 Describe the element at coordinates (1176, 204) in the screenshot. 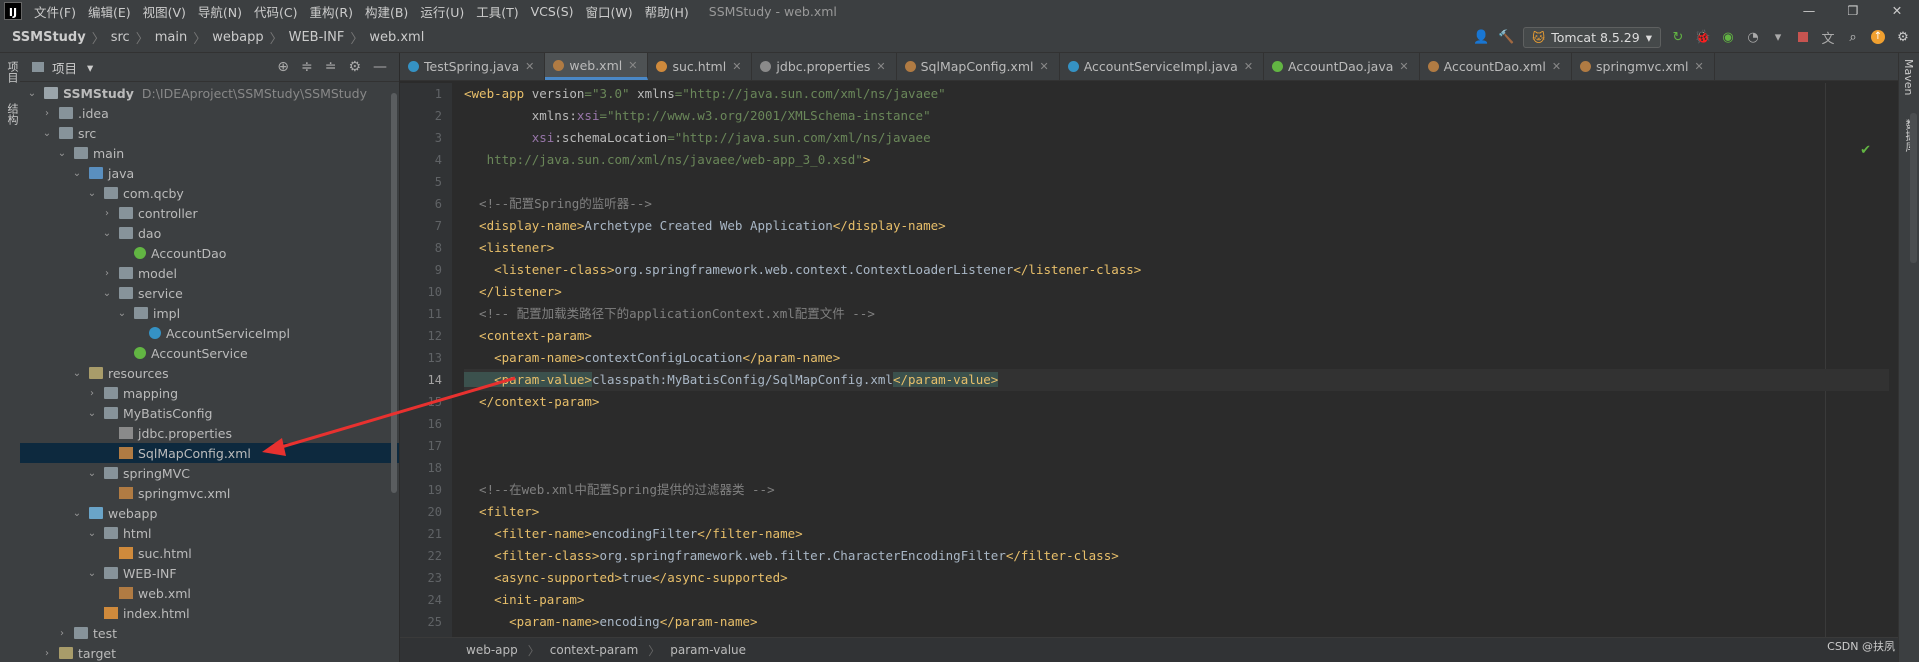

I see `code-line: <!--配置Spring的监听器-->` at that location.